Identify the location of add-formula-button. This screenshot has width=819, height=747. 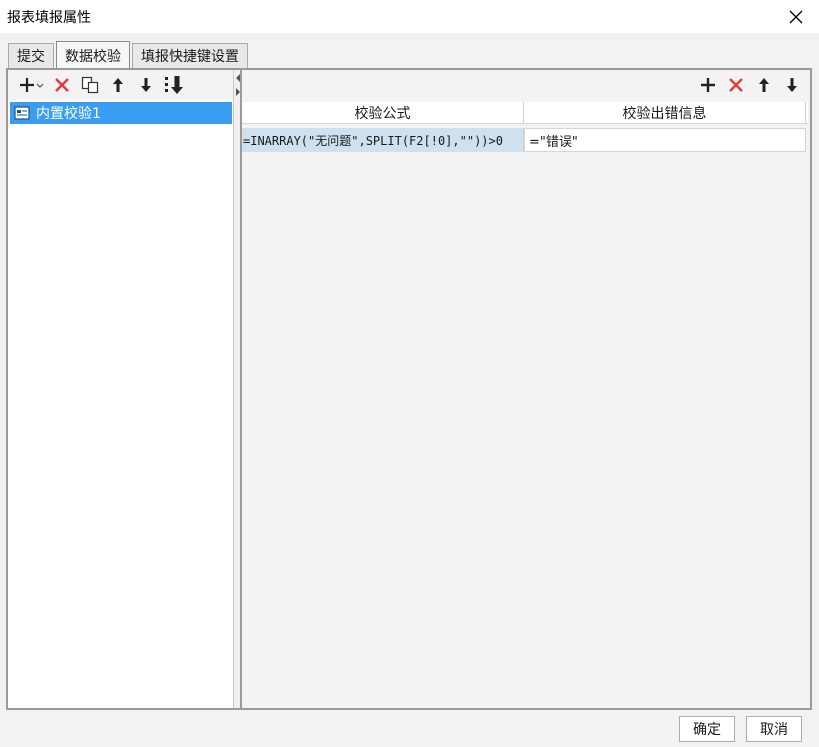
(708, 85).